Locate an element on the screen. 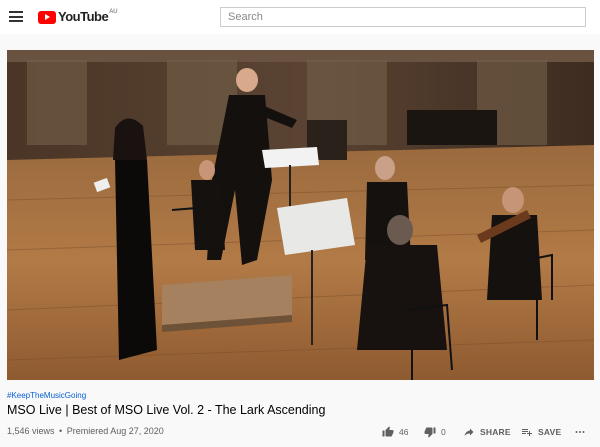 This screenshot has height=447, width=600. hashtag-link: #KeepTheMusicGoing is located at coordinates (46, 395).